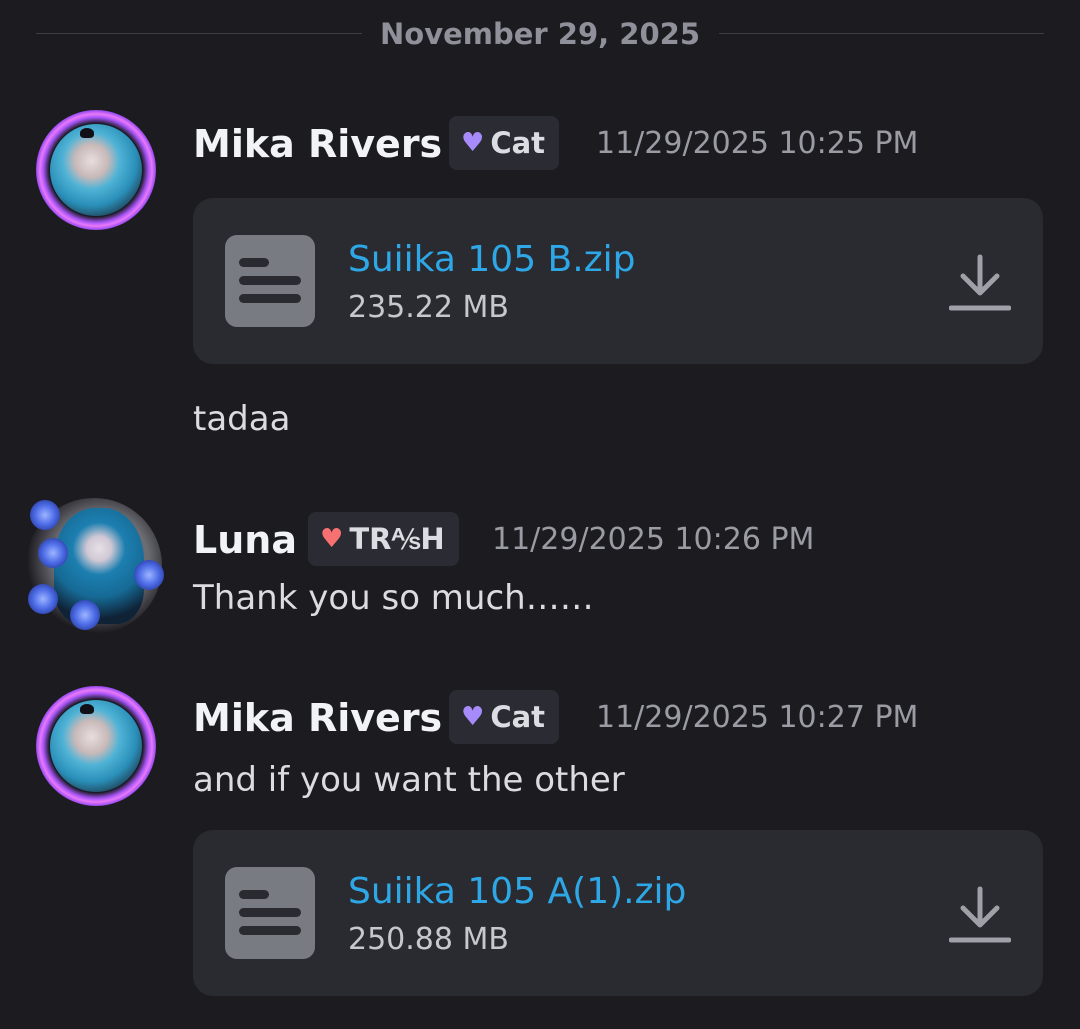 The width and height of the screenshot is (1080, 1029). Describe the element at coordinates (242, 419) in the screenshot. I see `message-text: tadaa` at that location.